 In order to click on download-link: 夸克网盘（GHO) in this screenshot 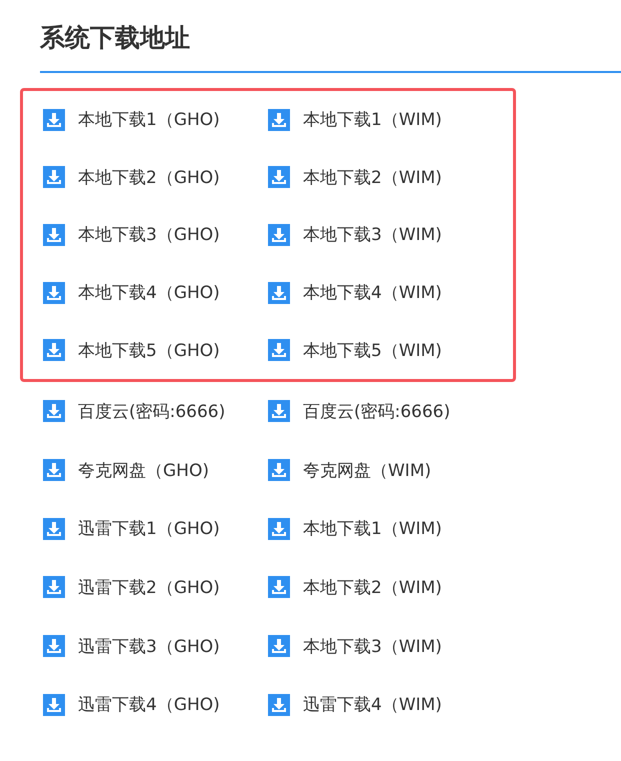, I will do `click(143, 470)`.